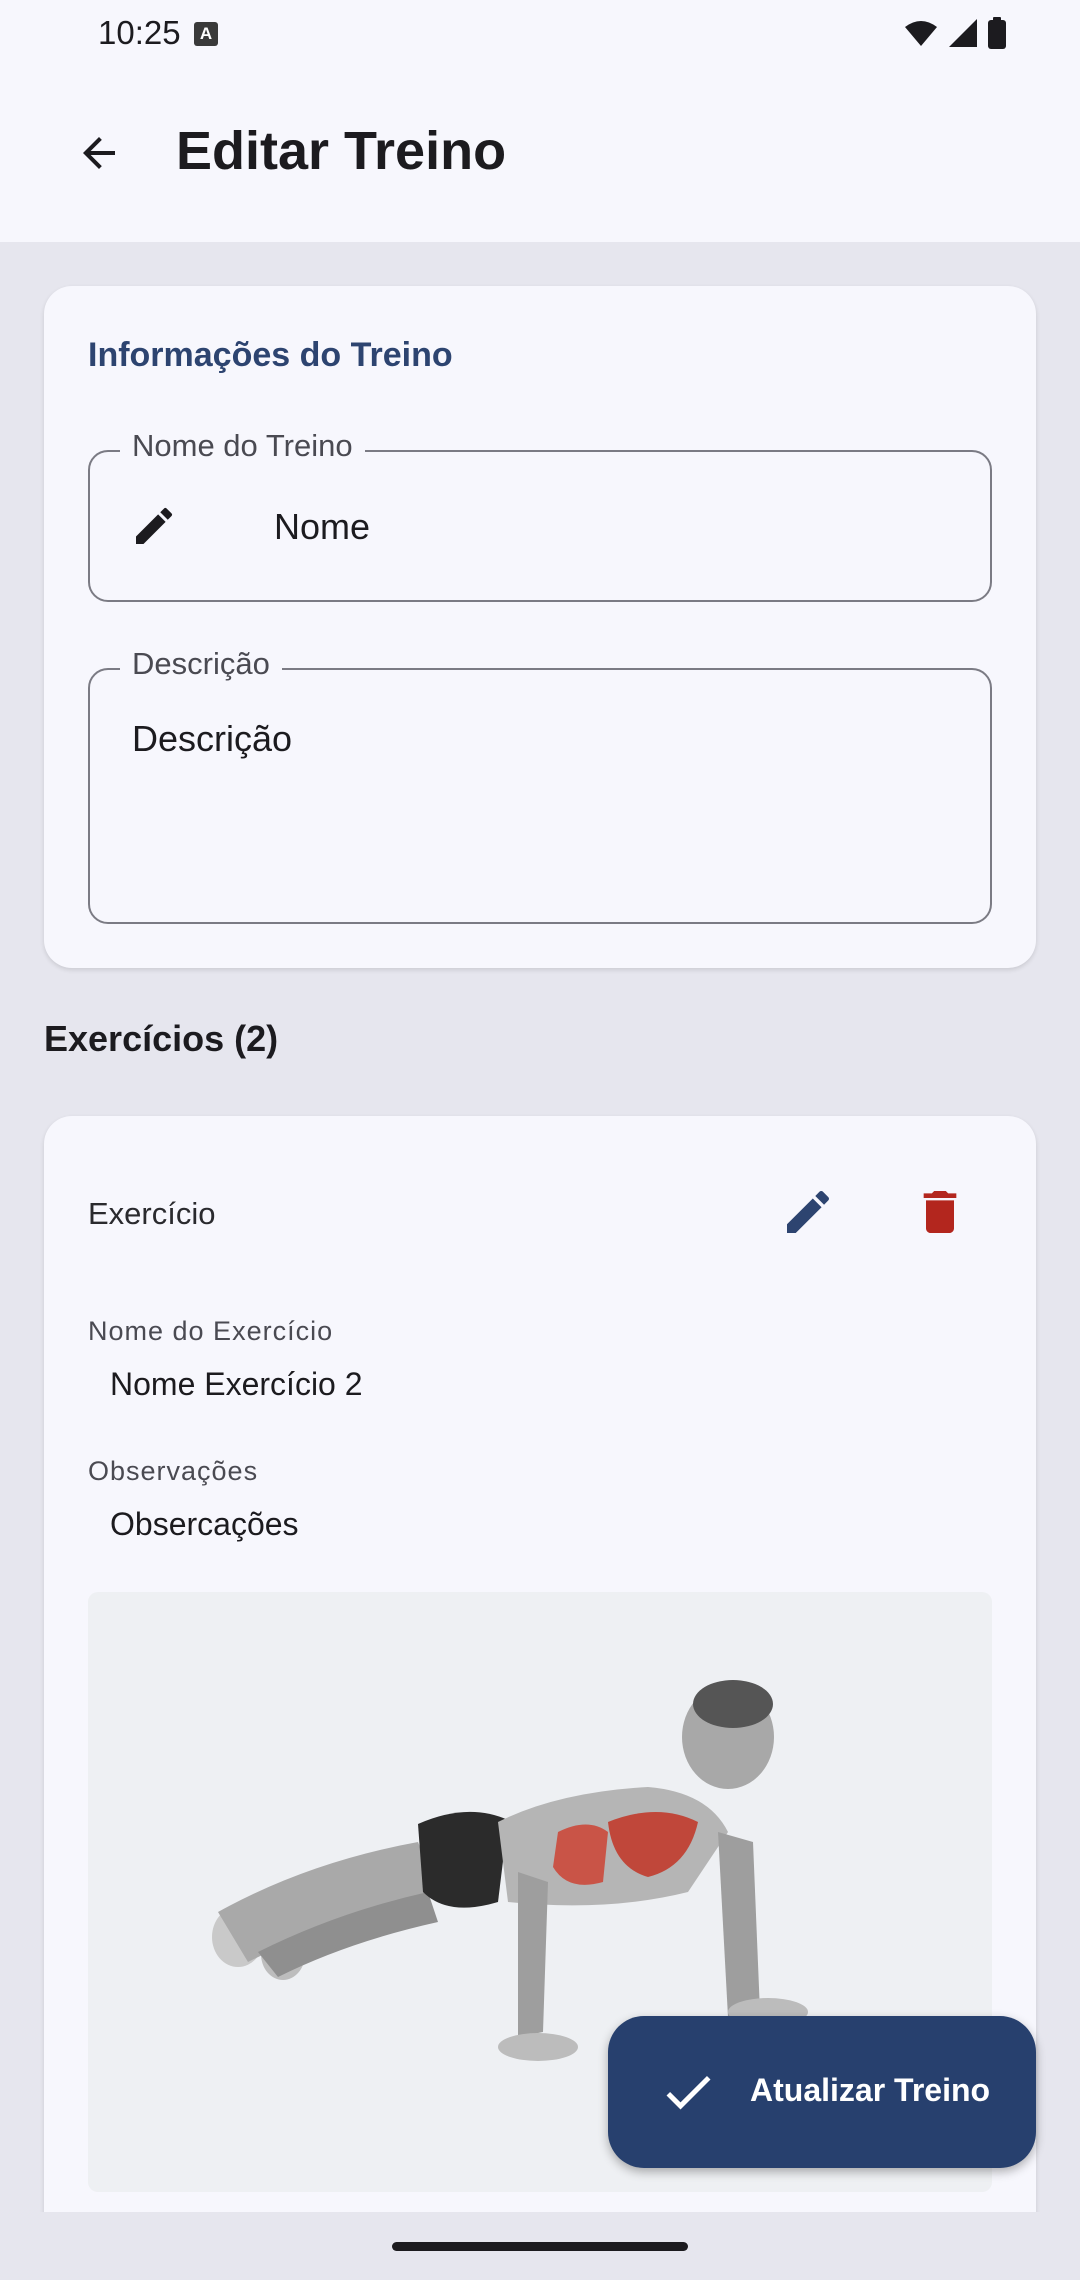 Image resolution: width=1080 pixels, height=2280 pixels. I want to click on status-icons, so click(955, 33).